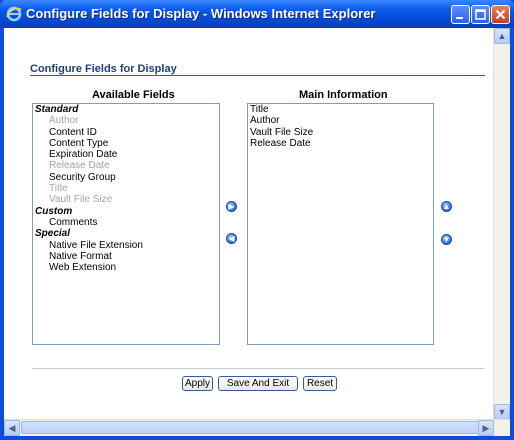 The height and width of the screenshot is (440, 514). What do you see at coordinates (340, 132) in the screenshot?
I see `main-information-option: Vault File Size` at bounding box center [340, 132].